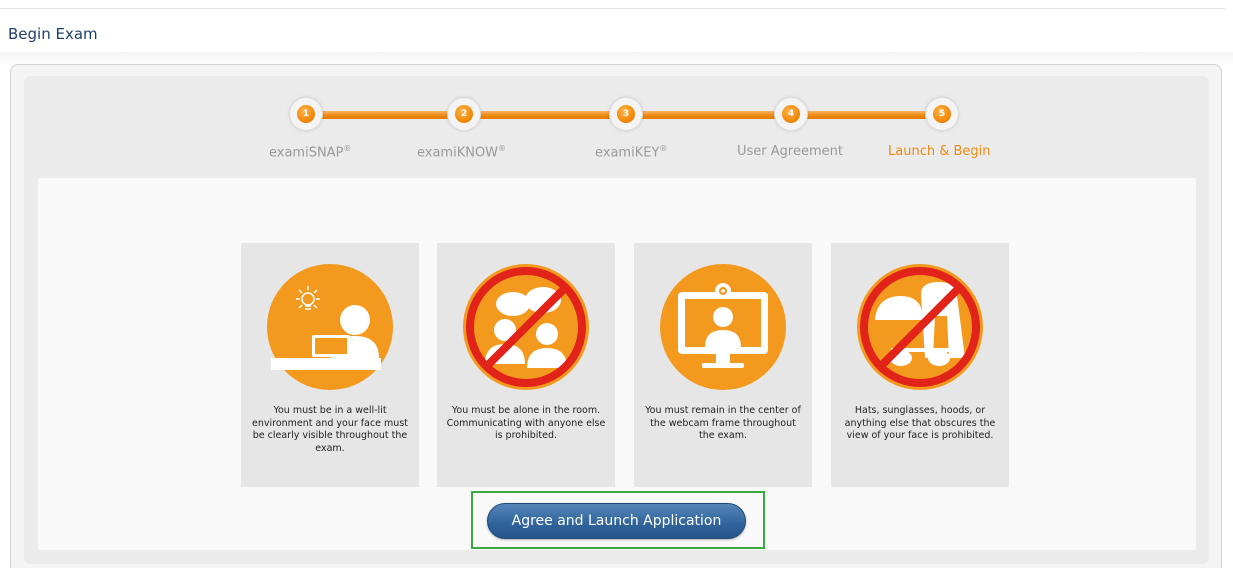 This screenshot has width=1233, height=568. I want to click on step-2-marker: 2, so click(464, 114).